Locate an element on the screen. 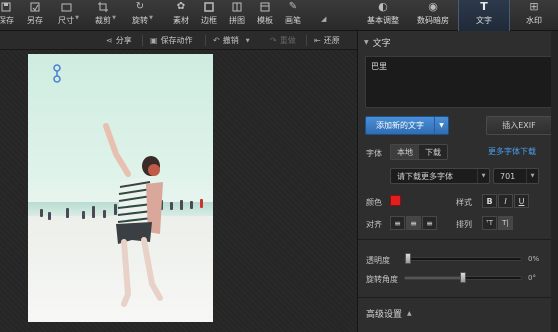 The width and height of the screenshot is (558, 332). collage-icon is located at coordinates (237, 6).